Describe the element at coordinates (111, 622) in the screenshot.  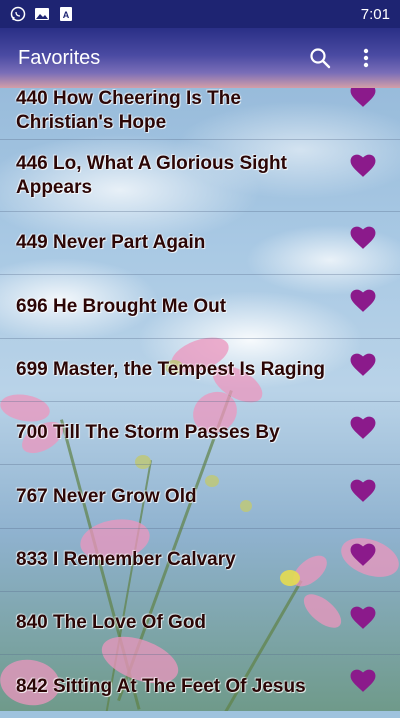
I see `hymn-title: 840 The Love Of God` at that location.